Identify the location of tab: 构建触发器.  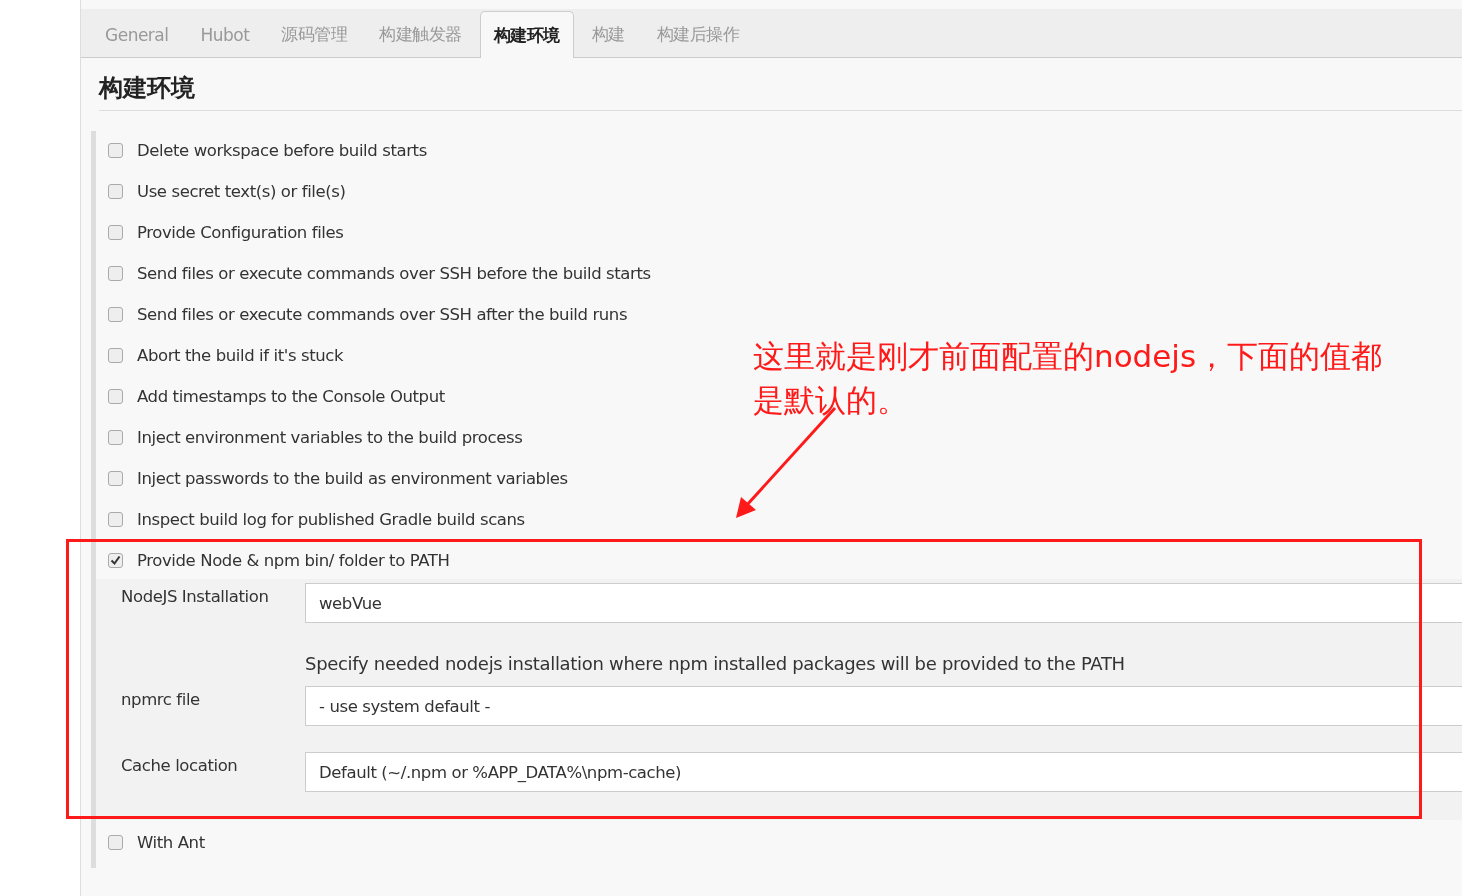
(420, 34).